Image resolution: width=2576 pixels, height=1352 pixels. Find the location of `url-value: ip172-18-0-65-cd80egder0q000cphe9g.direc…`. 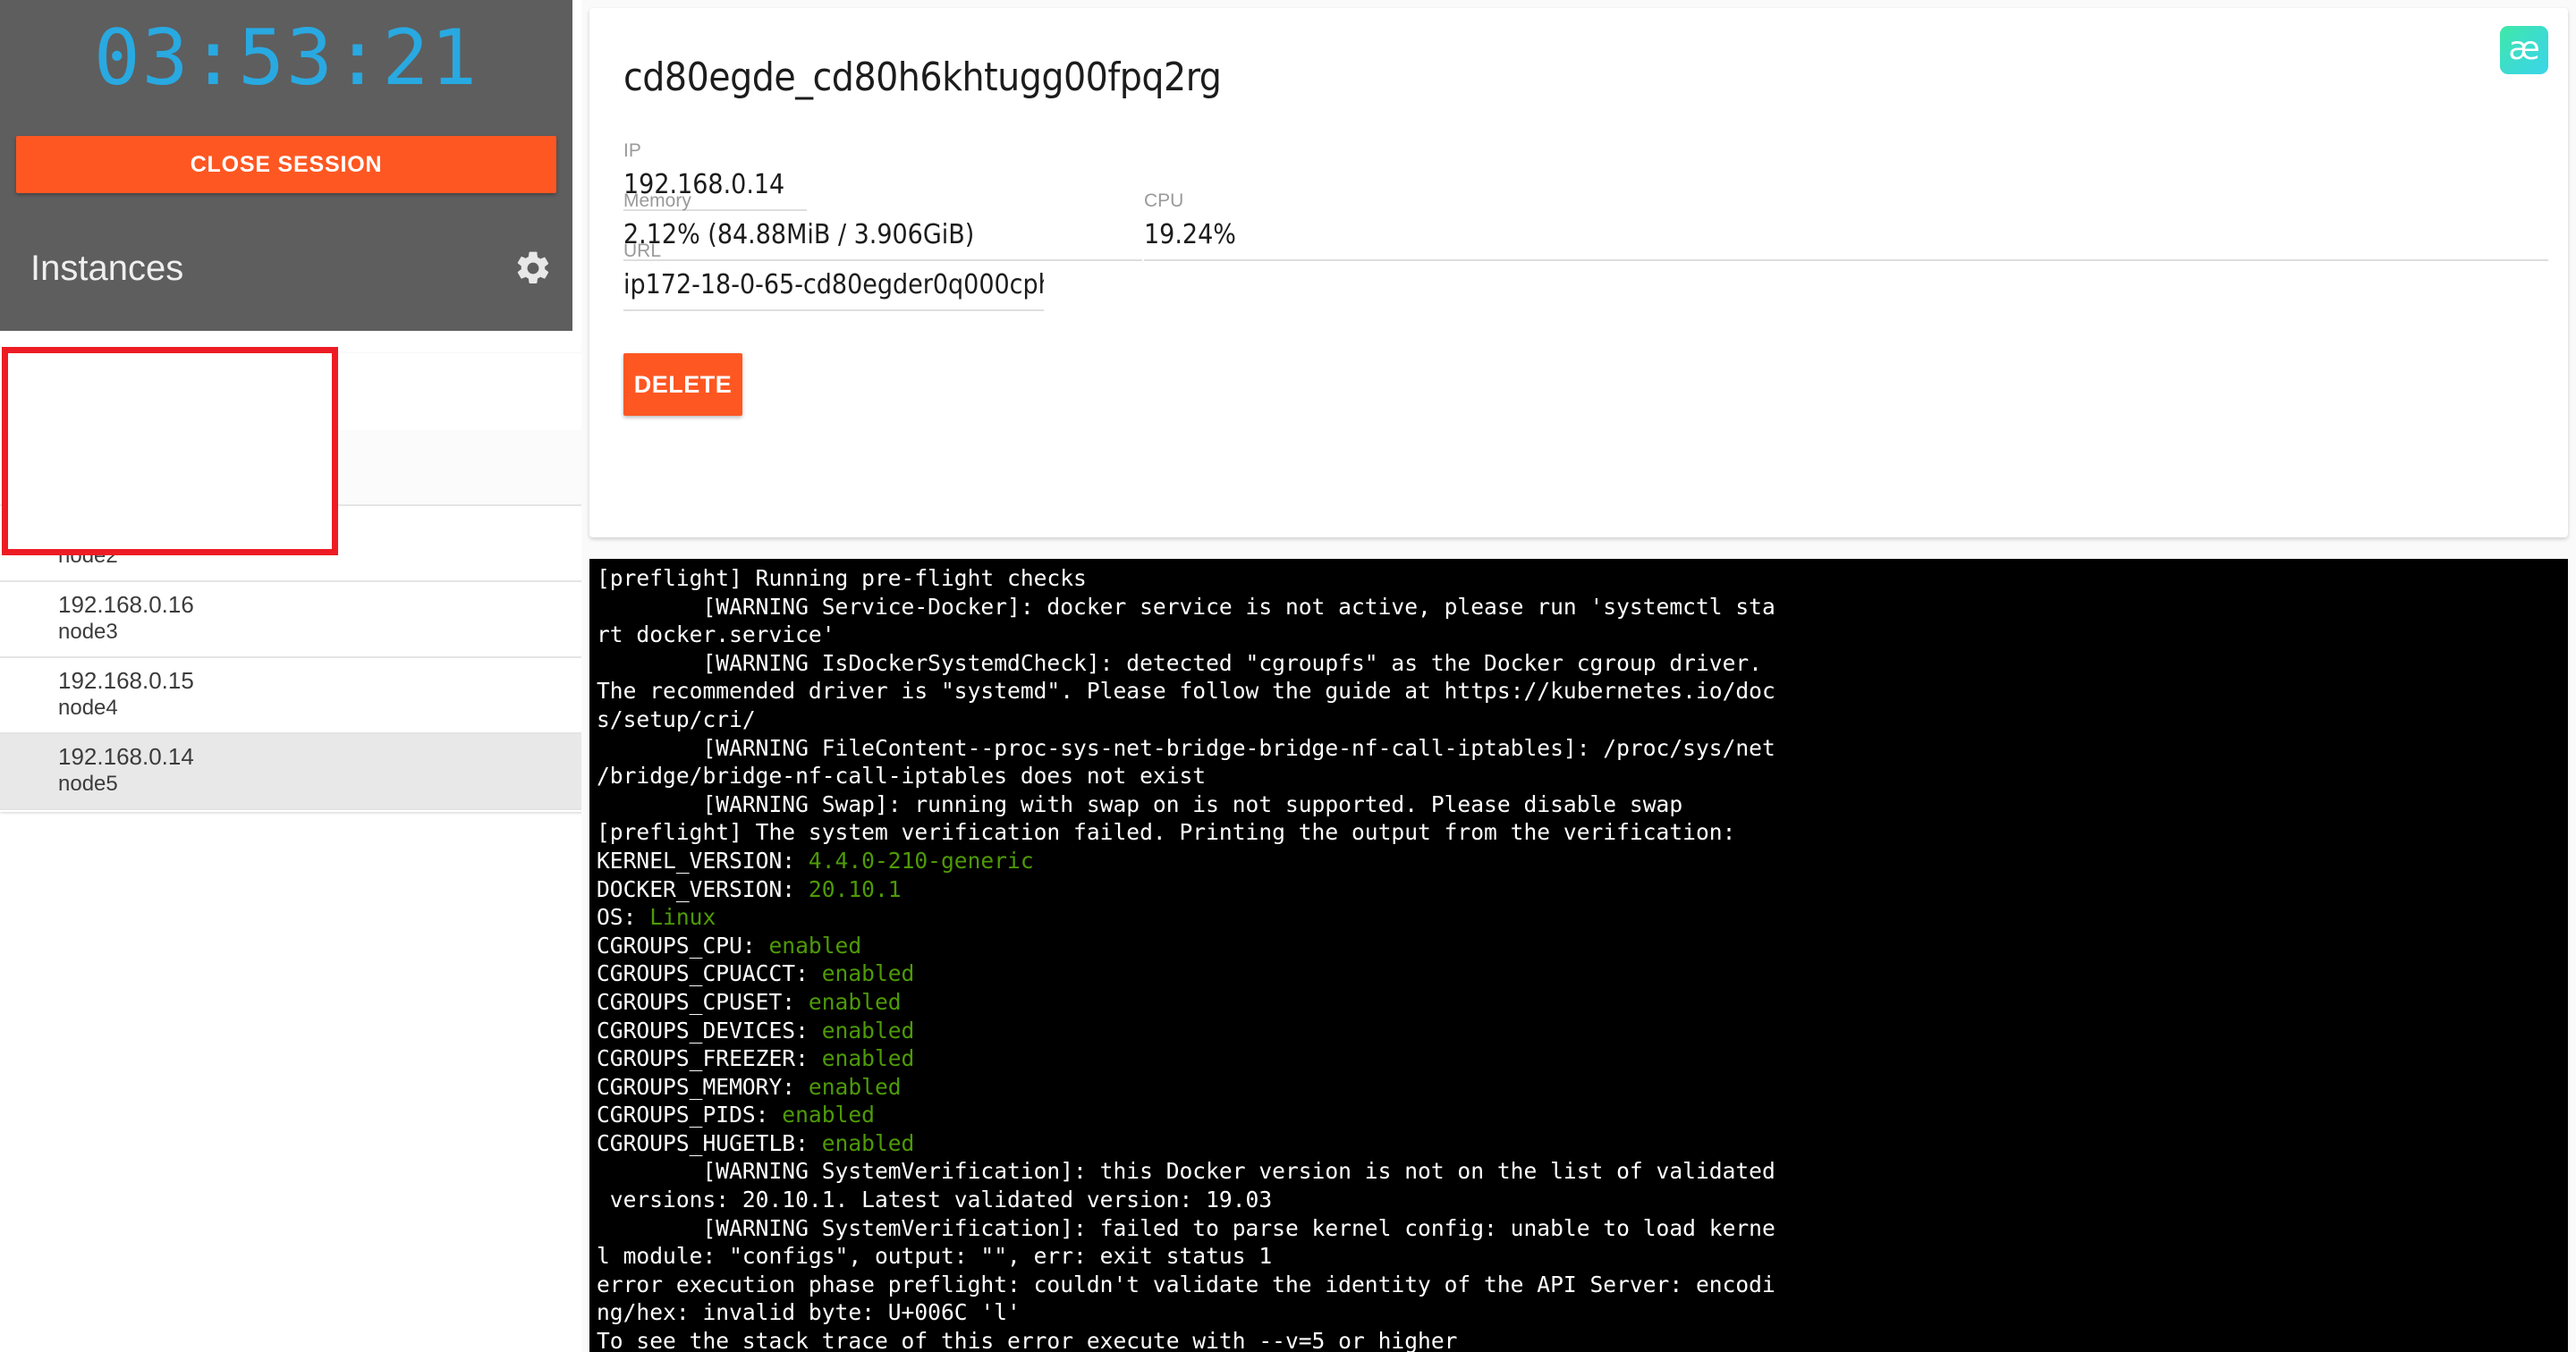

url-value: ip172-18-0-65-cd80egder0q000cphe9g.direc… is located at coordinates (833, 290).